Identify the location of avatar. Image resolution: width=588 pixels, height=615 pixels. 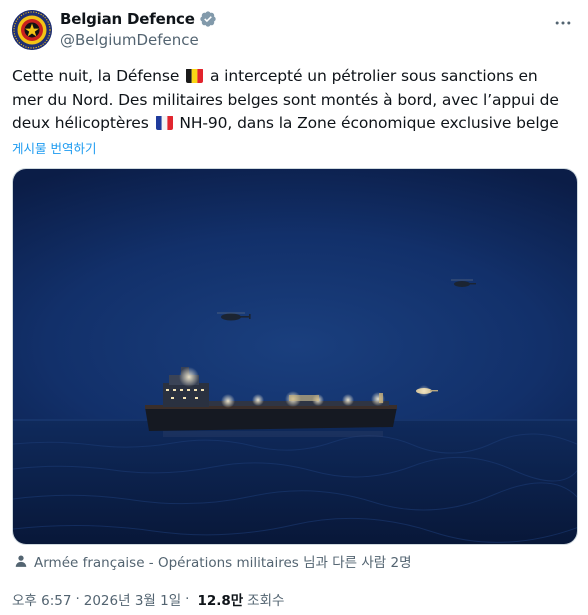
(32, 30).